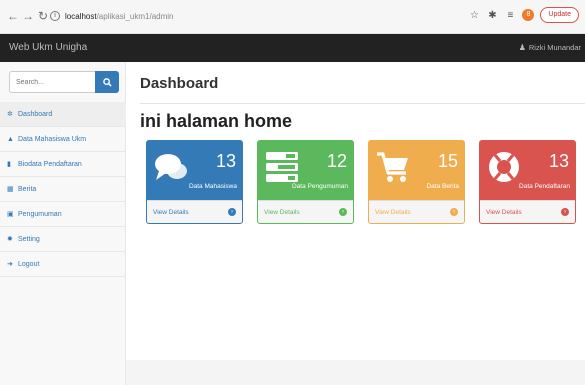  What do you see at coordinates (27, 189) in the screenshot?
I see `sidebar-item-label: Berita` at bounding box center [27, 189].